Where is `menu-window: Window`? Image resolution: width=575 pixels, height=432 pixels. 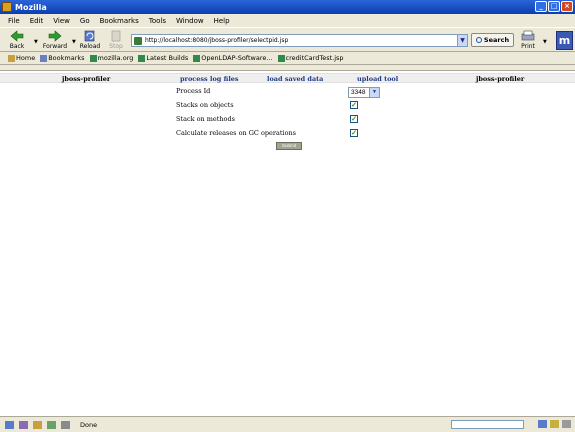
menu-window: Window is located at coordinates (190, 21).